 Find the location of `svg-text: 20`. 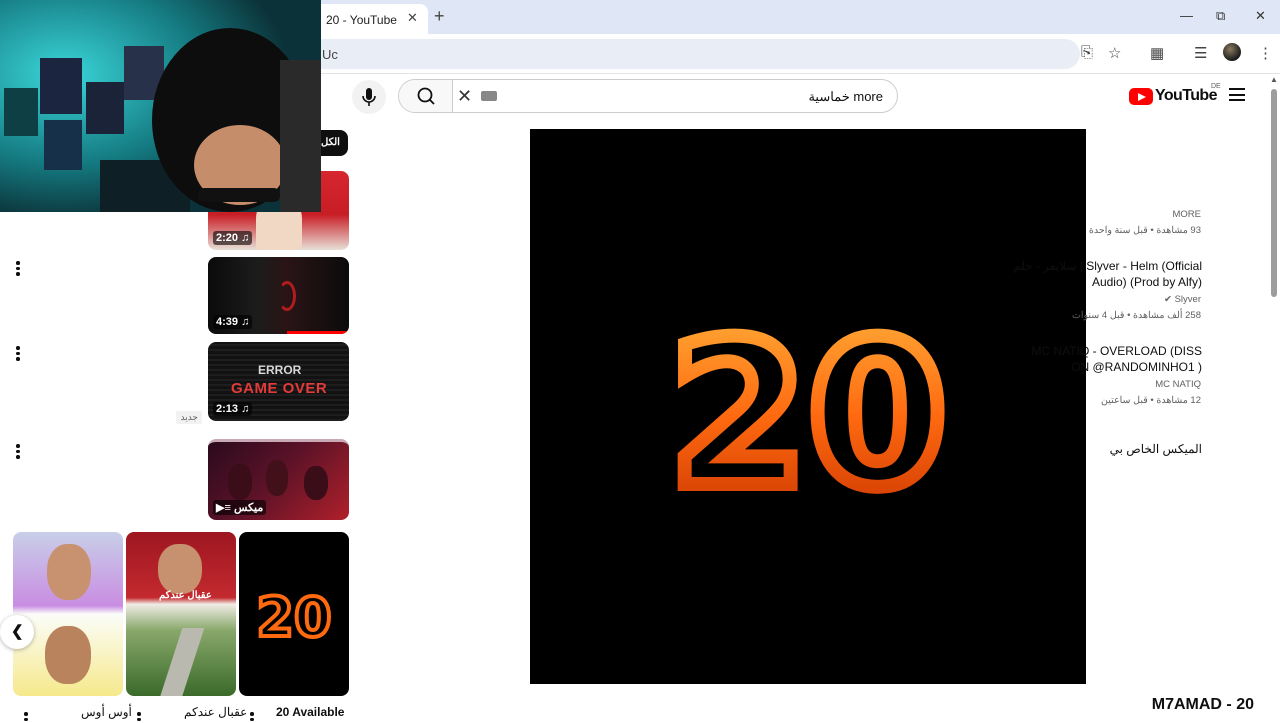

svg-text: 20 is located at coordinates (293, 617).